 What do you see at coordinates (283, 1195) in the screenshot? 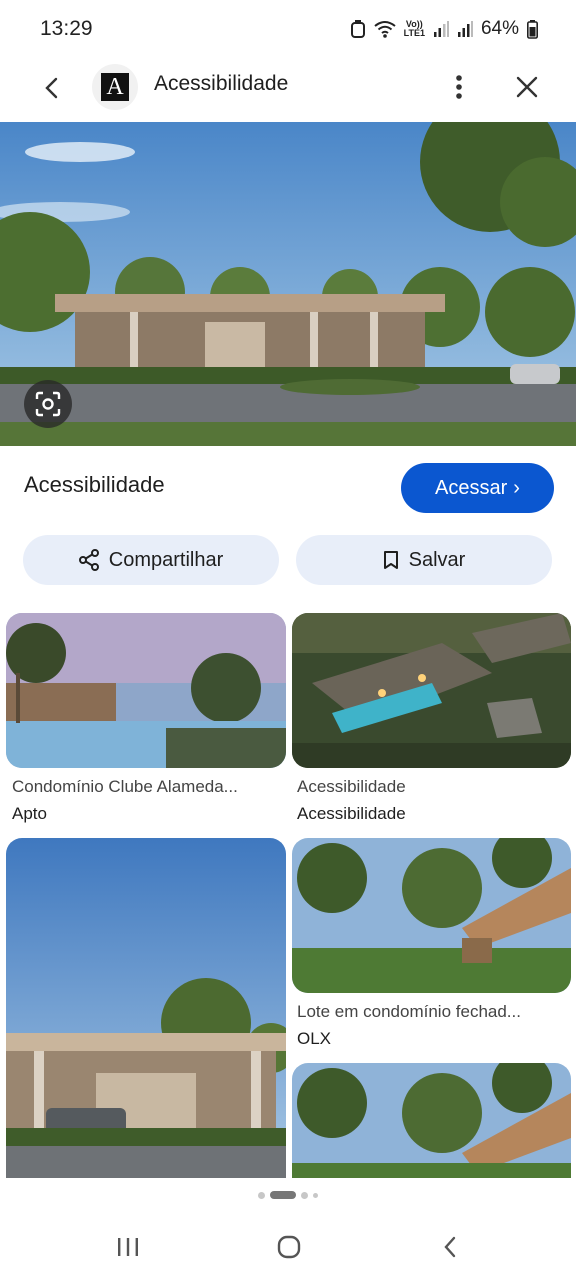
I see `pager-dot-active` at bounding box center [283, 1195].